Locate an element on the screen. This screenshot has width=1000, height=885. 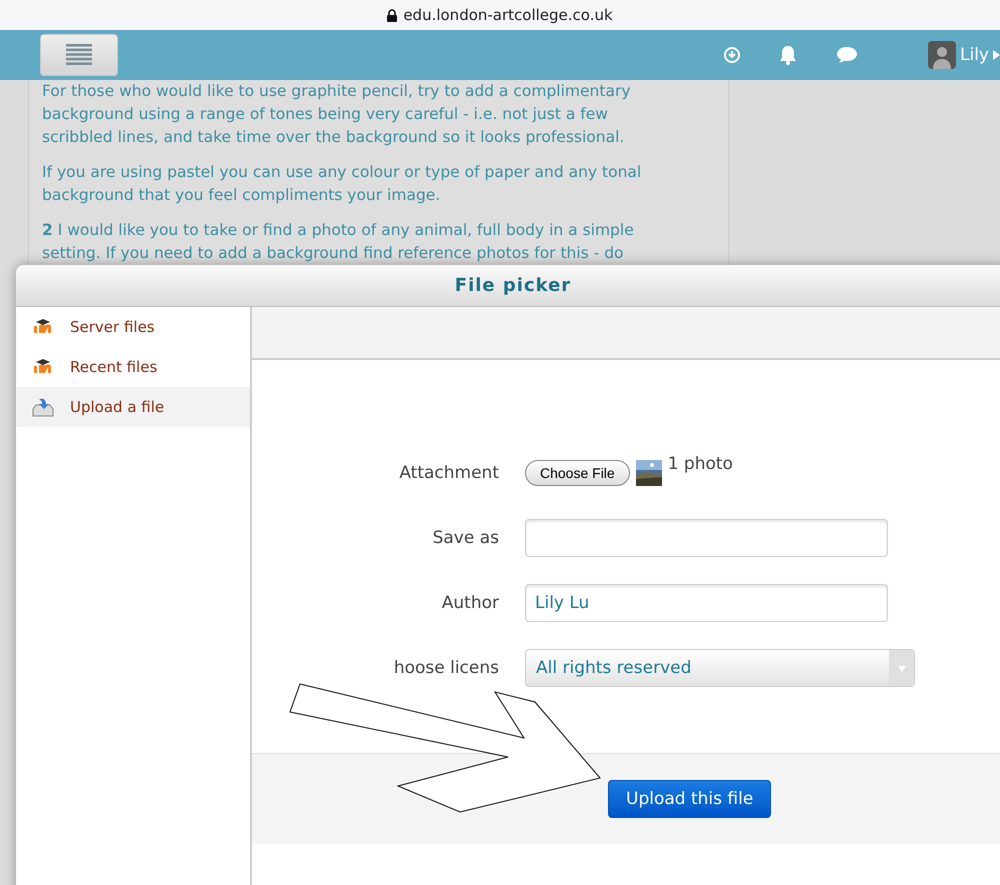
caret-icon is located at coordinates (996, 55).